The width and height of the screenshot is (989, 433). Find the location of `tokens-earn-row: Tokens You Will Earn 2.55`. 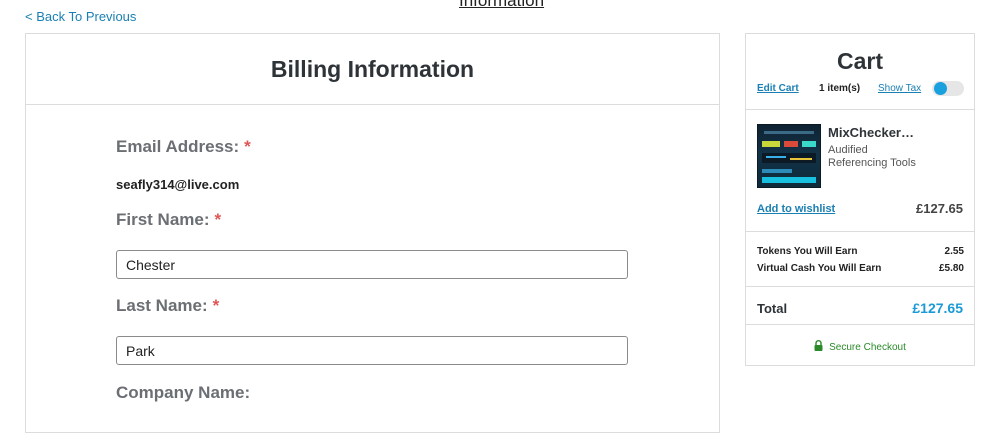

tokens-earn-row: Tokens You Will Earn 2.55 is located at coordinates (860, 251).